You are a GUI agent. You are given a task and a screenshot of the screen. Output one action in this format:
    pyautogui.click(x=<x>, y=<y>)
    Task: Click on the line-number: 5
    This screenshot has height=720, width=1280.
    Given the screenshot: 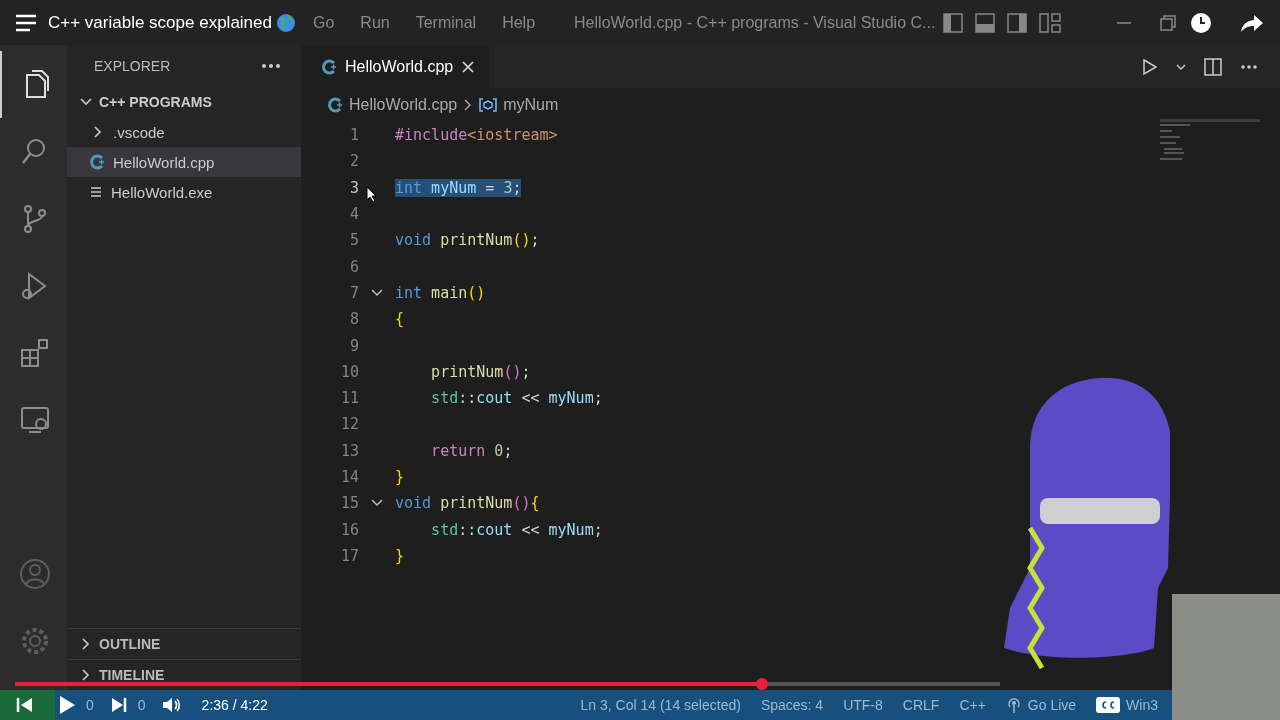 What is the action you would take?
    pyautogui.click(x=353, y=240)
    